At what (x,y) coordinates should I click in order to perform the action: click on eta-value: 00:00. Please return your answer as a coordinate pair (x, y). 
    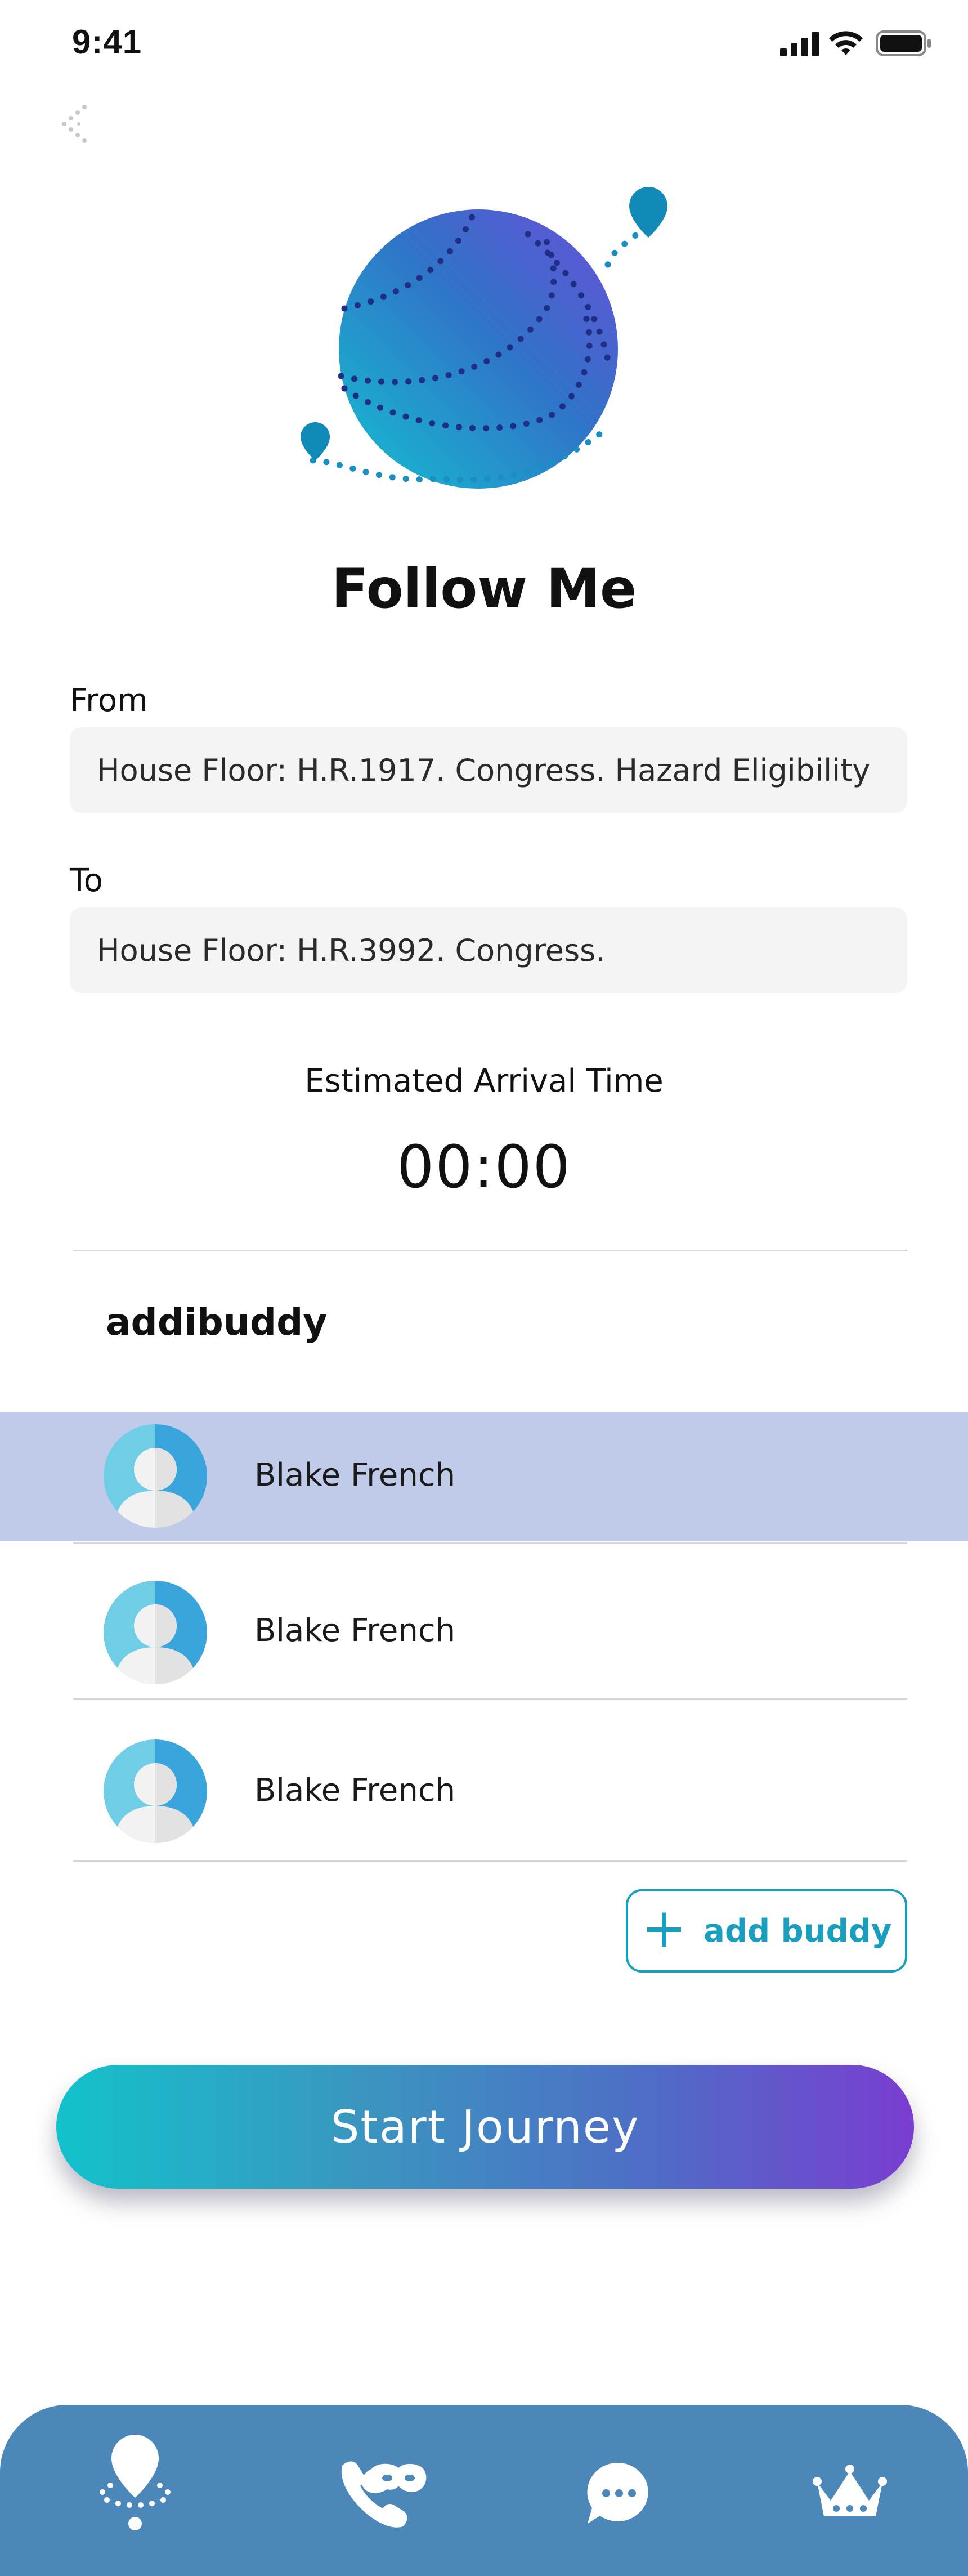
    Looking at the image, I should click on (484, 1167).